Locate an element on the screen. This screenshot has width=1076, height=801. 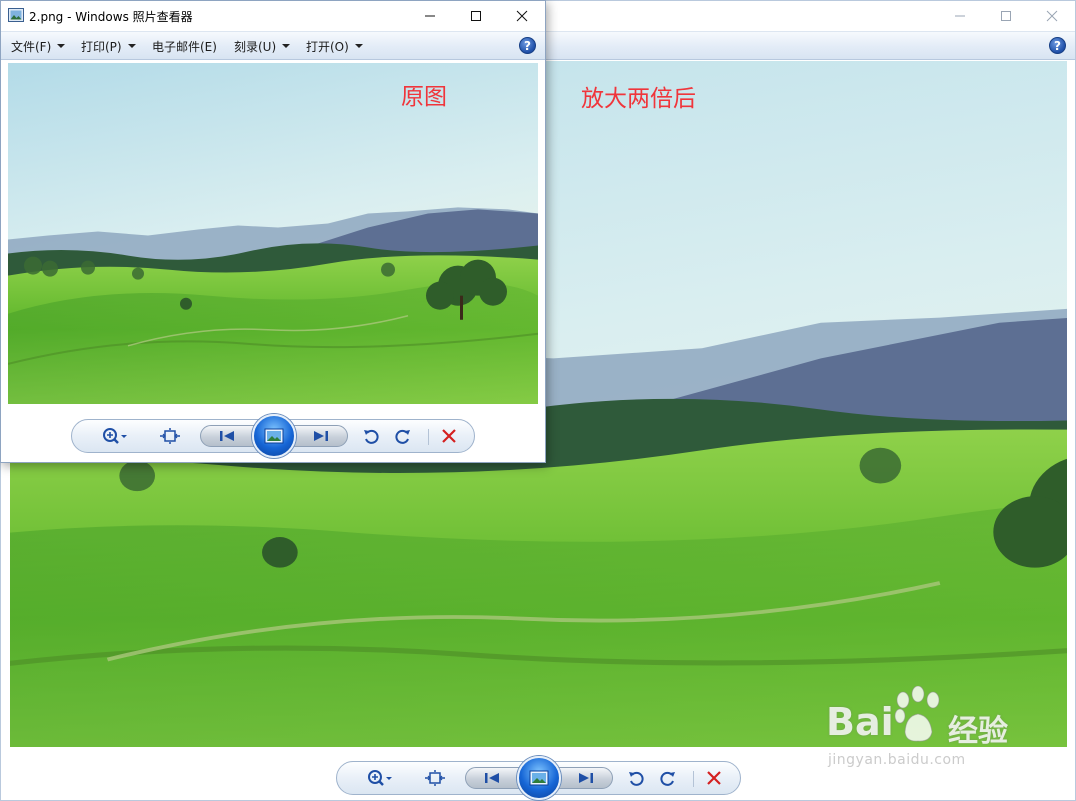
title-bar: 2.png - Windows 照片查看器 is located at coordinates (273, 16).